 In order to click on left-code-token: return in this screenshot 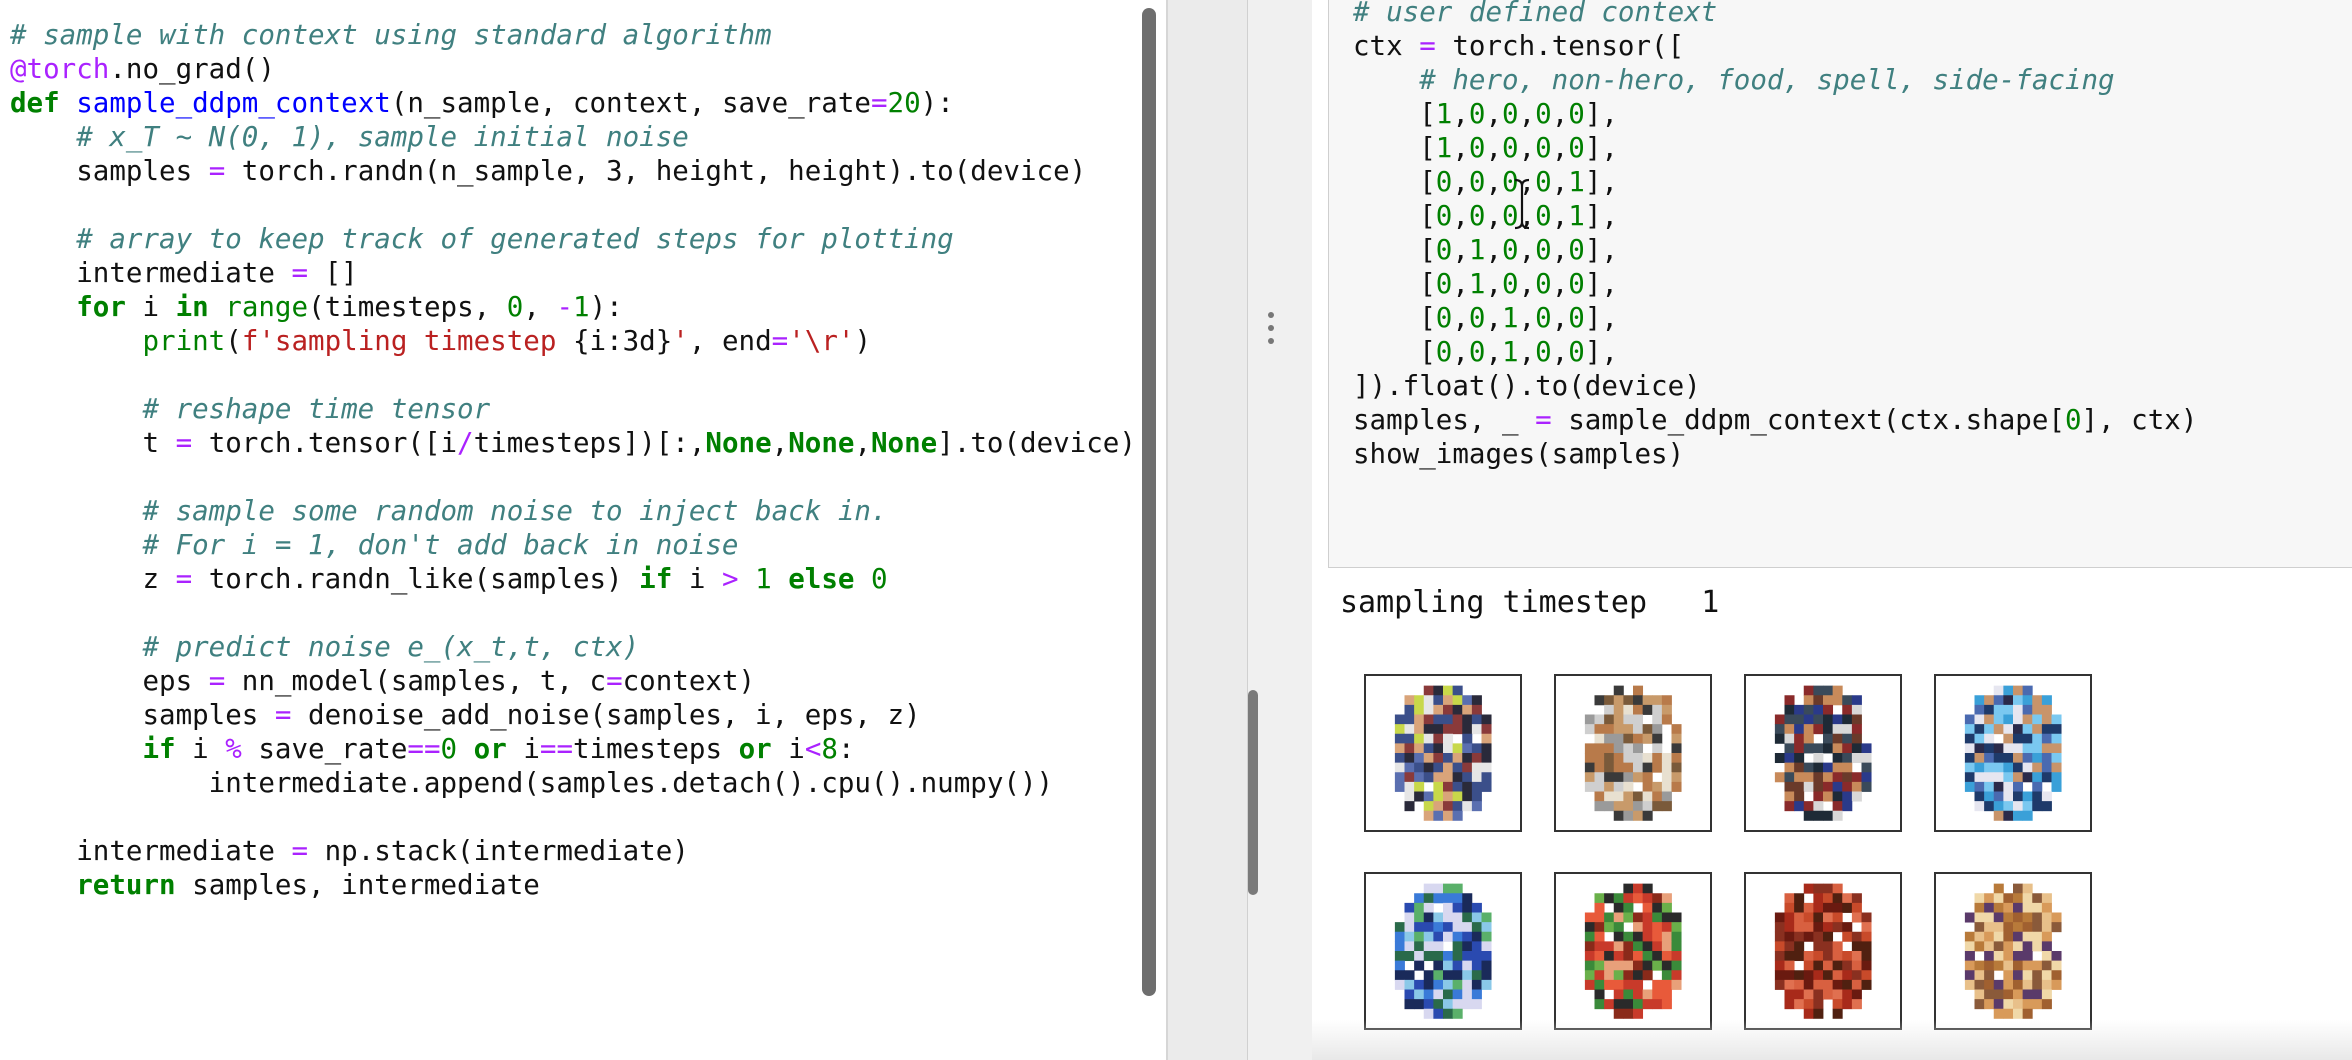, I will do `click(126, 885)`.